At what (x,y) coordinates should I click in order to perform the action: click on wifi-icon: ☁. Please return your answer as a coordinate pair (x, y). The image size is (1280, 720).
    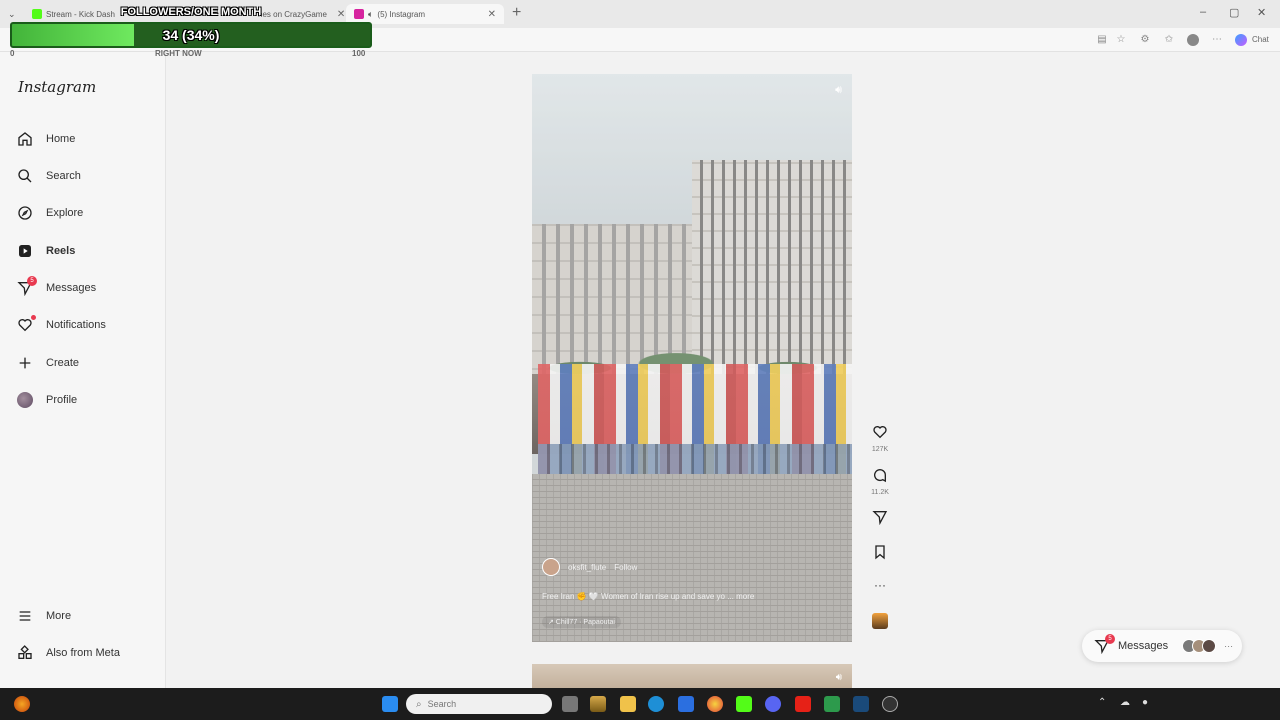
    Looking at the image, I should click on (1125, 702).